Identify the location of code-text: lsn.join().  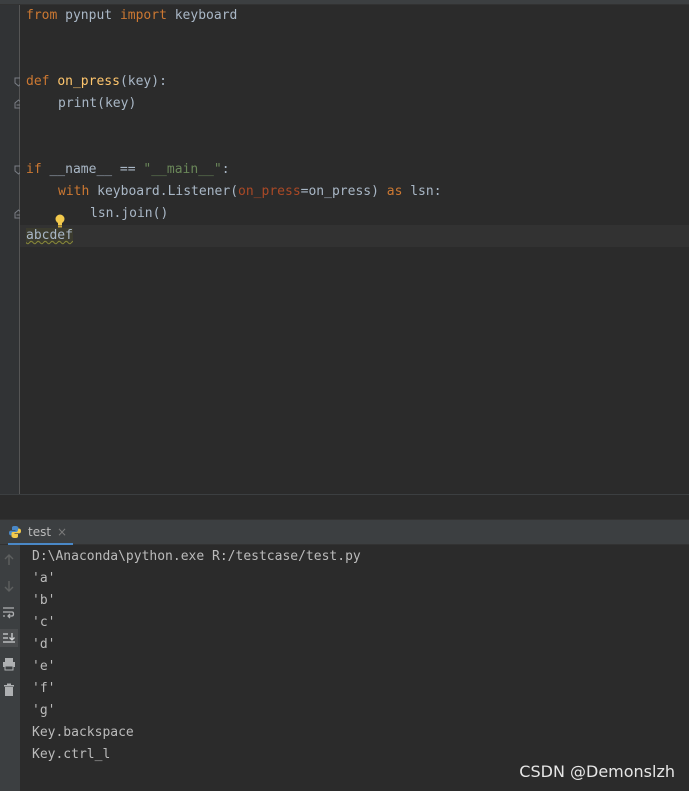
(129, 213).